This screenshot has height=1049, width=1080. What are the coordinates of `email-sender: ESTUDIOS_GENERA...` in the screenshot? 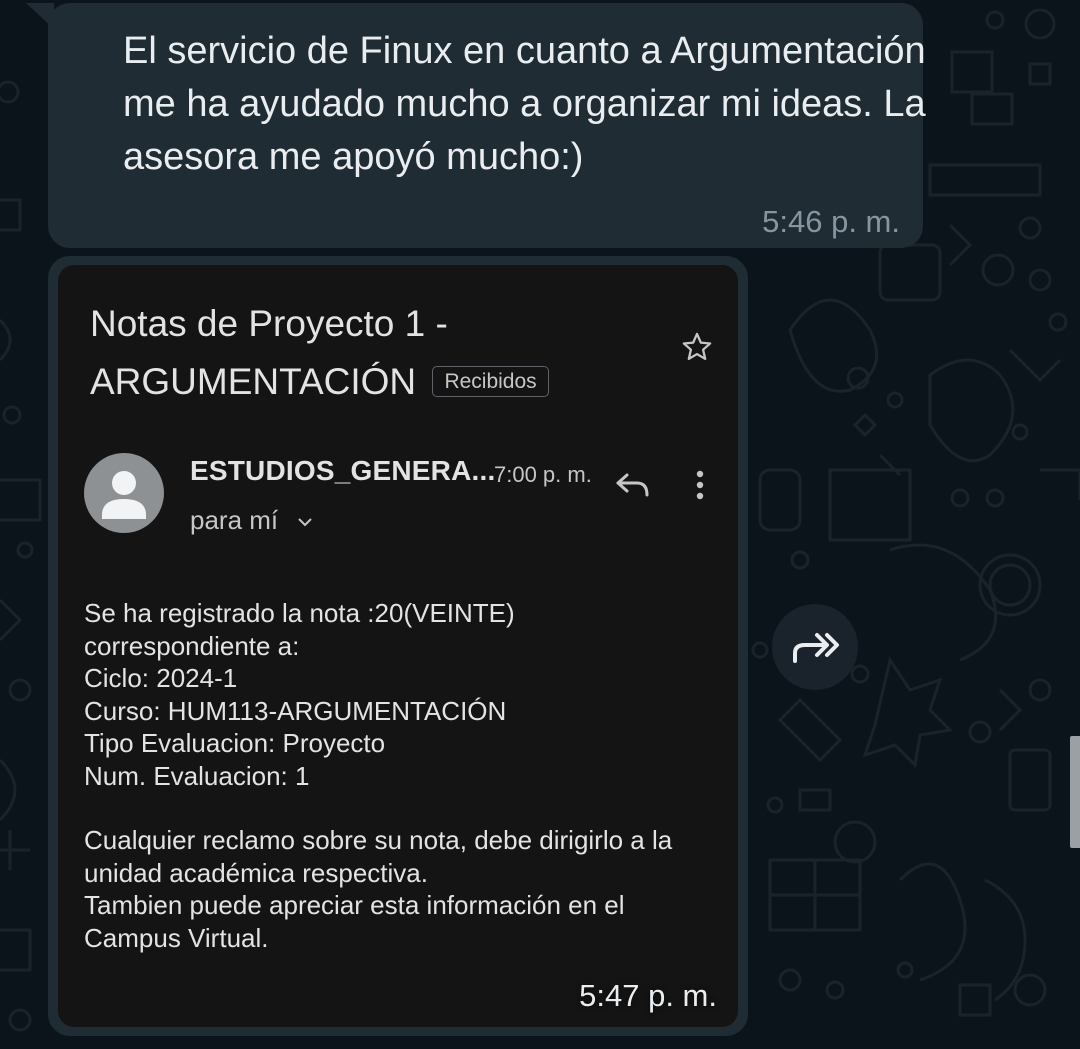 It's located at (343, 470).